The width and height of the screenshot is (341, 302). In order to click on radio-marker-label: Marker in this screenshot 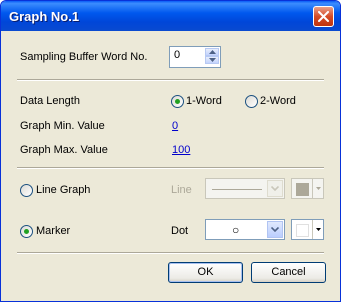, I will do `click(53, 231)`.